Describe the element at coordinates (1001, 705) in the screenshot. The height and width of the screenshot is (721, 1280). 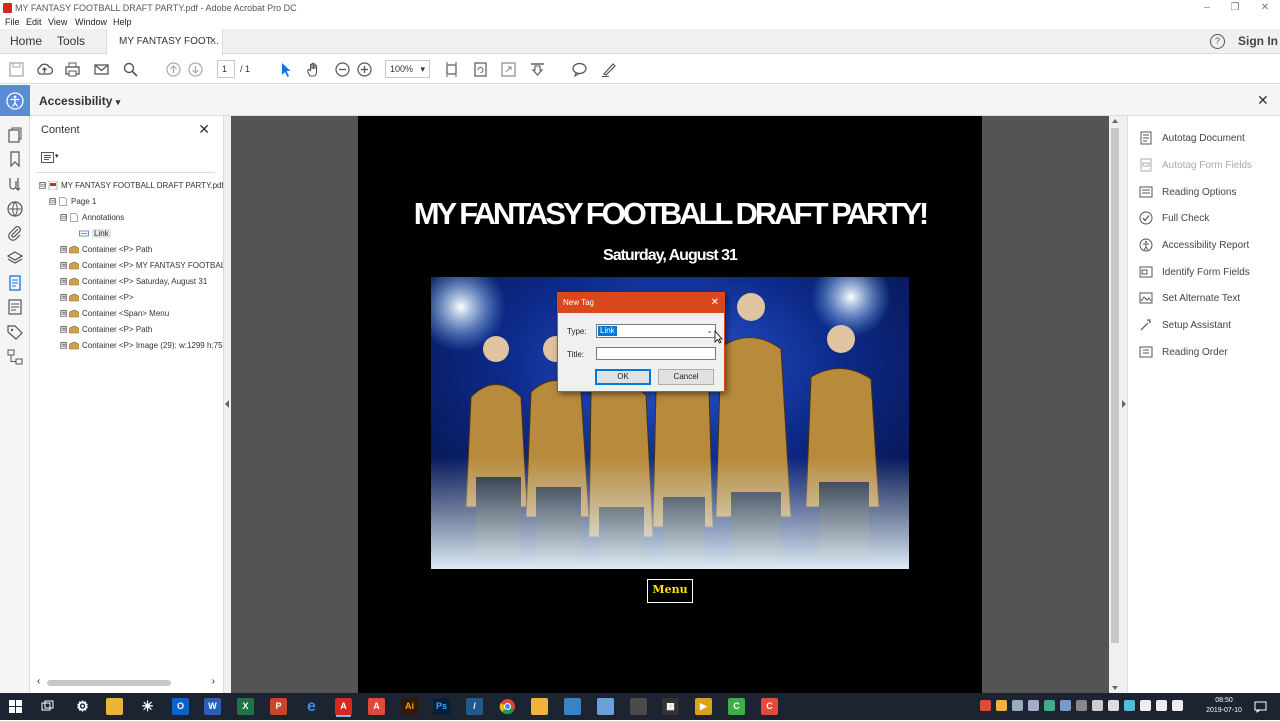
I see `tray-app-icon` at that location.